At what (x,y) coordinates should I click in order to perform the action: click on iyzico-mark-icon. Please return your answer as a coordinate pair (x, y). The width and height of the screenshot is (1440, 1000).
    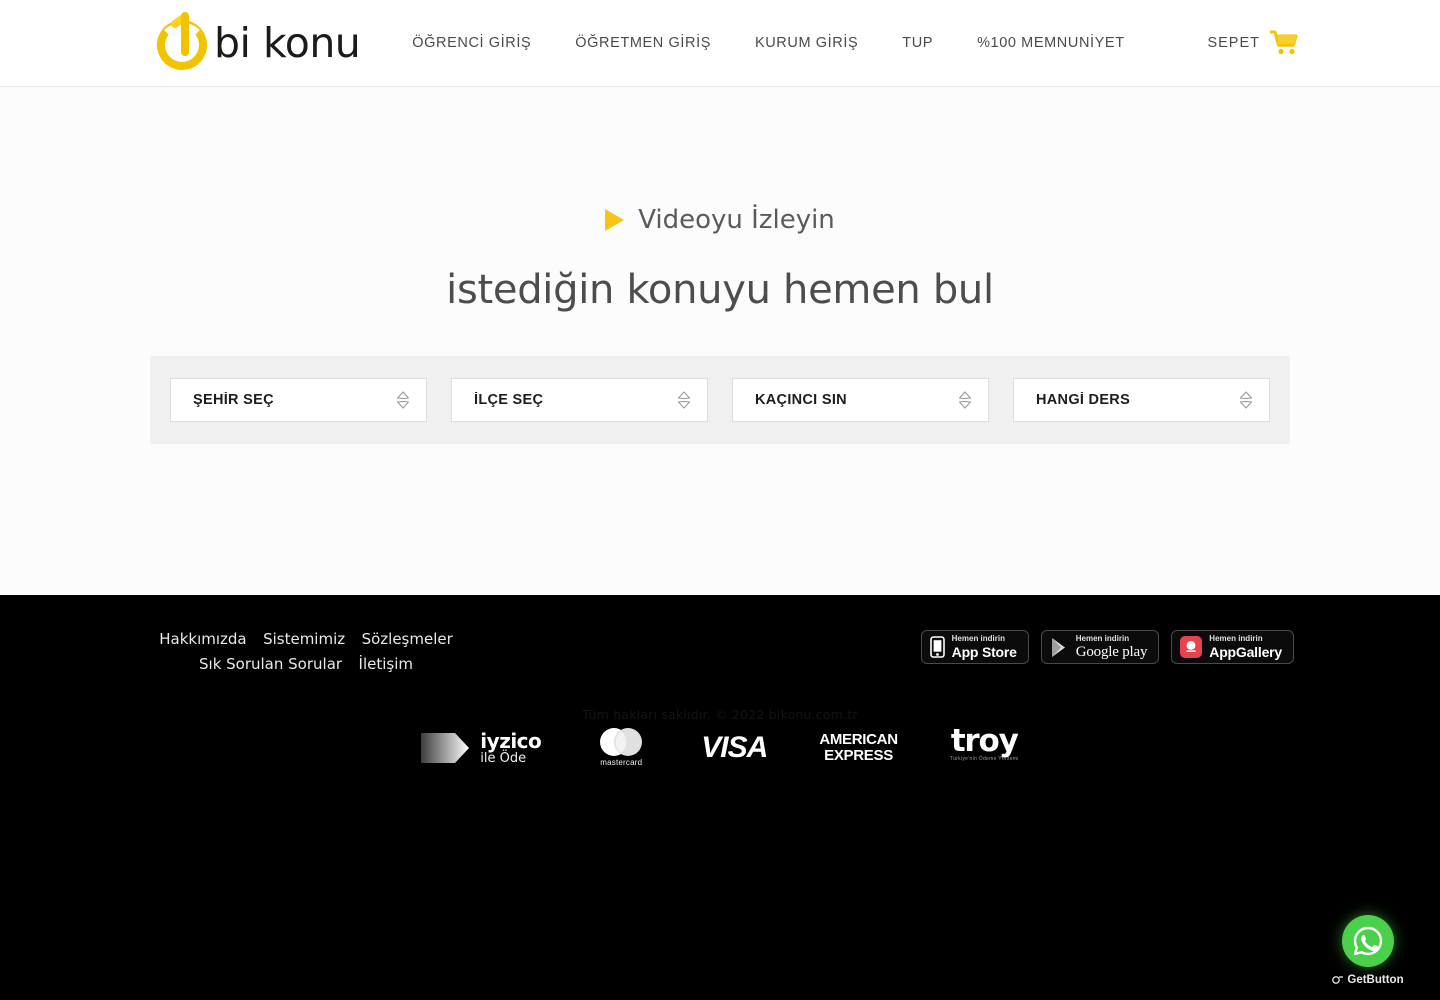
    Looking at the image, I should click on (445, 748).